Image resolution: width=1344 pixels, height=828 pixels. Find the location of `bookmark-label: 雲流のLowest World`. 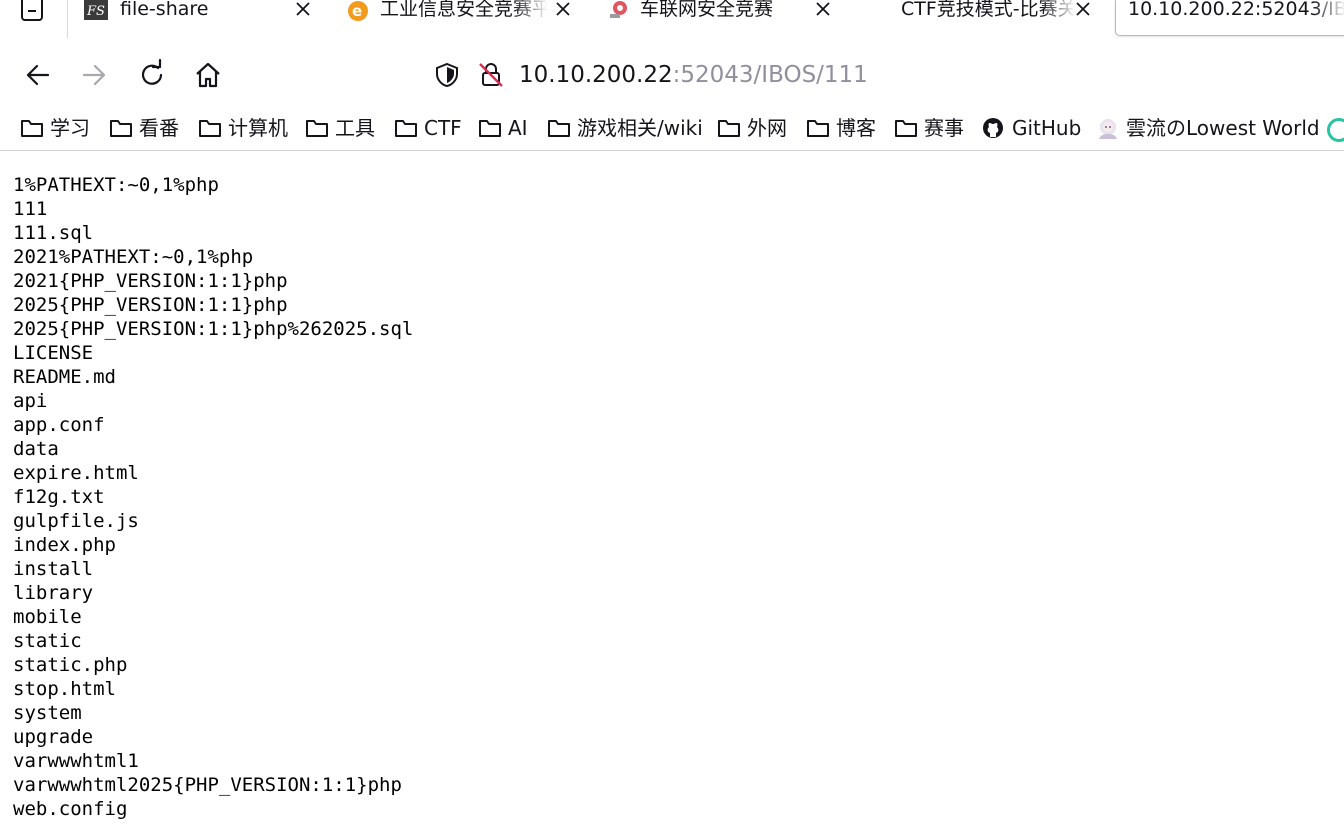

bookmark-label: 雲流のLowest World is located at coordinates (1223, 128).